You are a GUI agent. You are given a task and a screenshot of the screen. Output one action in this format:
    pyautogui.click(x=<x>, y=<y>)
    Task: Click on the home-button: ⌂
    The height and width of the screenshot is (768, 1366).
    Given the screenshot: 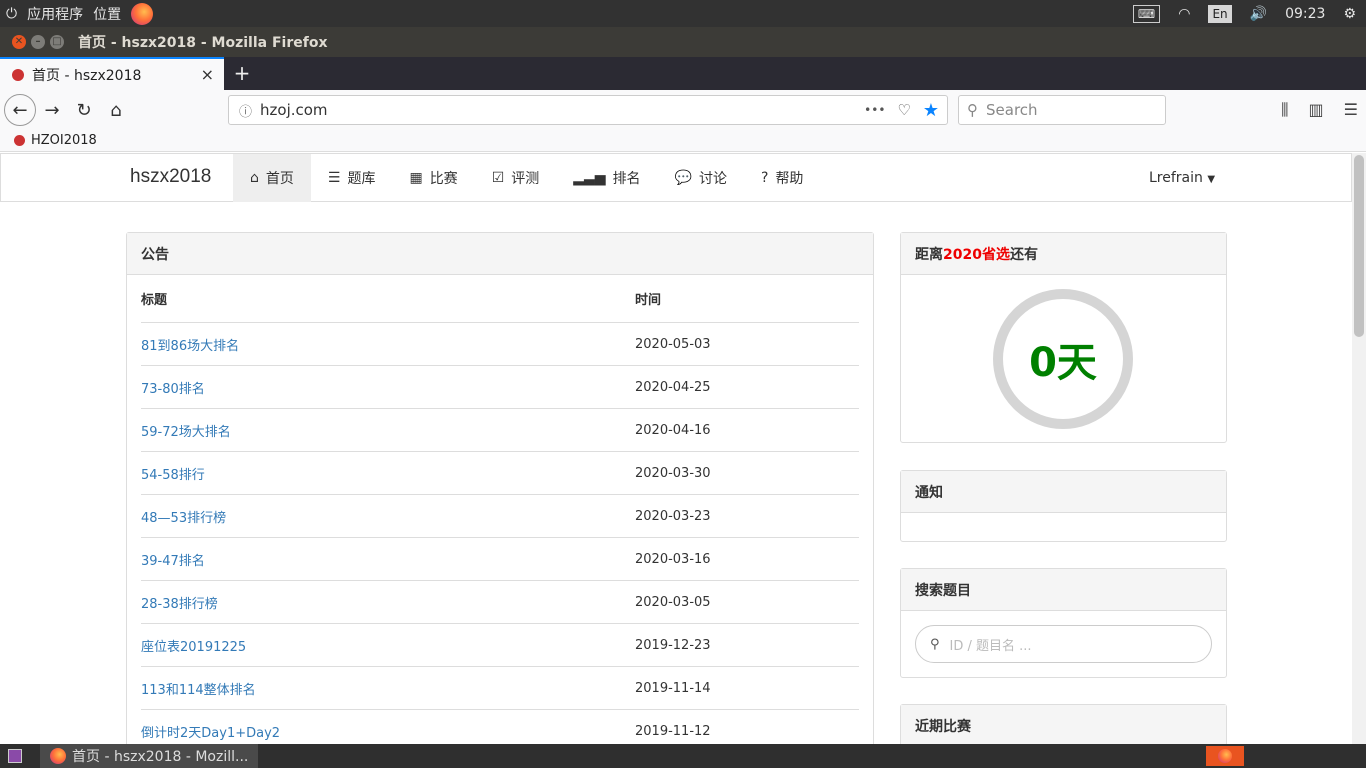 What is the action you would take?
    pyautogui.click(x=116, y=110)
    